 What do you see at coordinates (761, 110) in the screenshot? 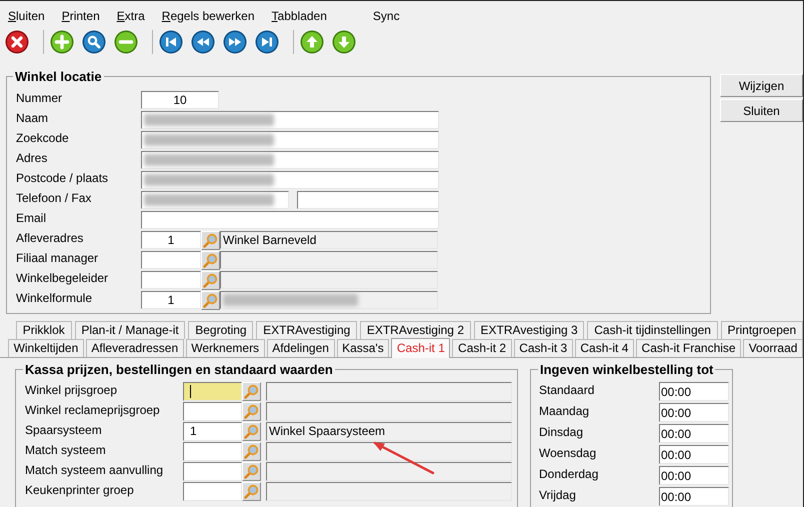
I see `form-button: Sluiten` at bounding box center [761, 110].